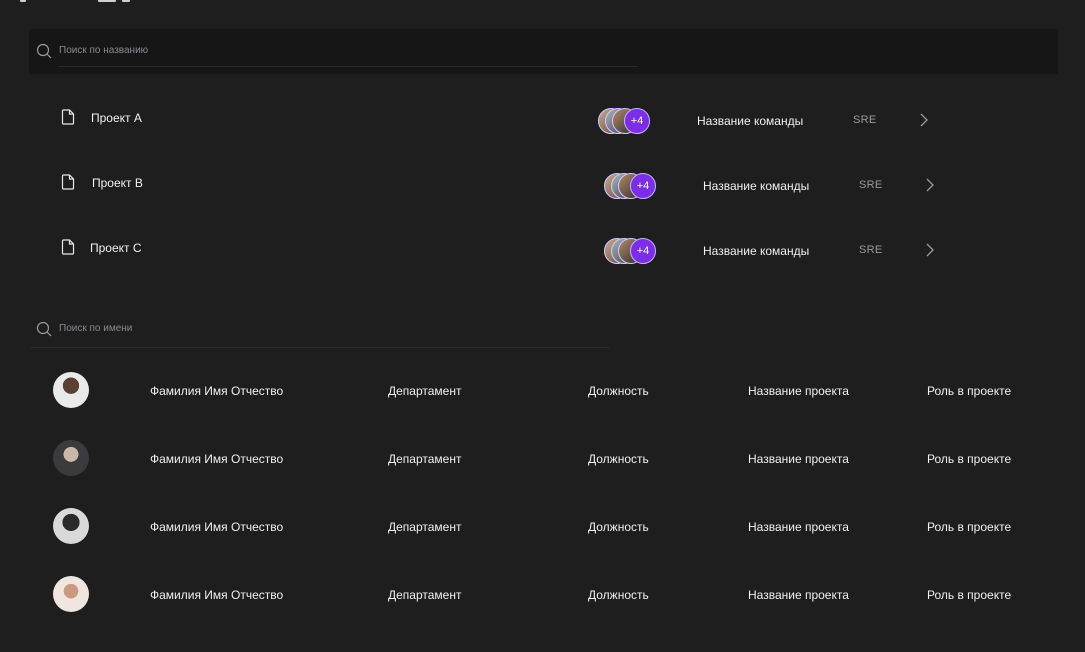  I want to click on project-row: Проект B +4 Название команды SRE, so click(500, 185).